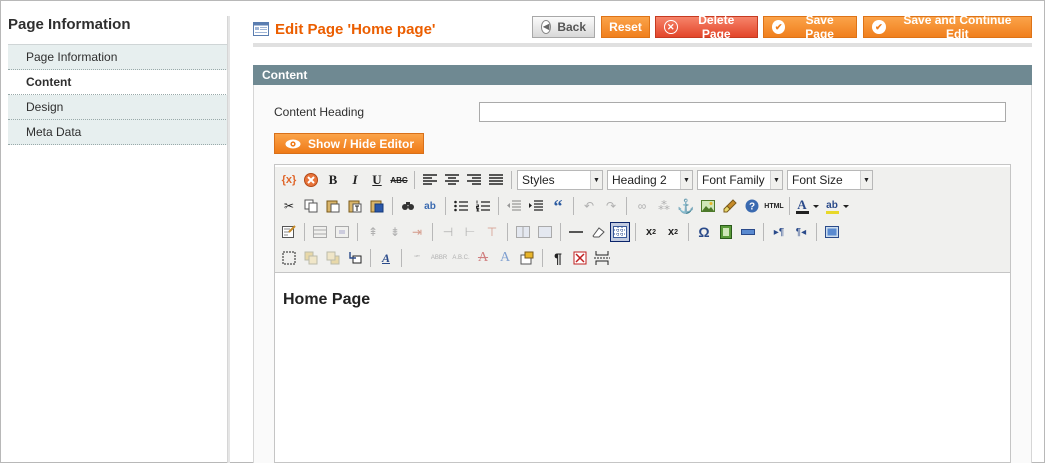 This screenshot has width=1045, height=463. I want to click on cell-props-icon, so click(342, 232).